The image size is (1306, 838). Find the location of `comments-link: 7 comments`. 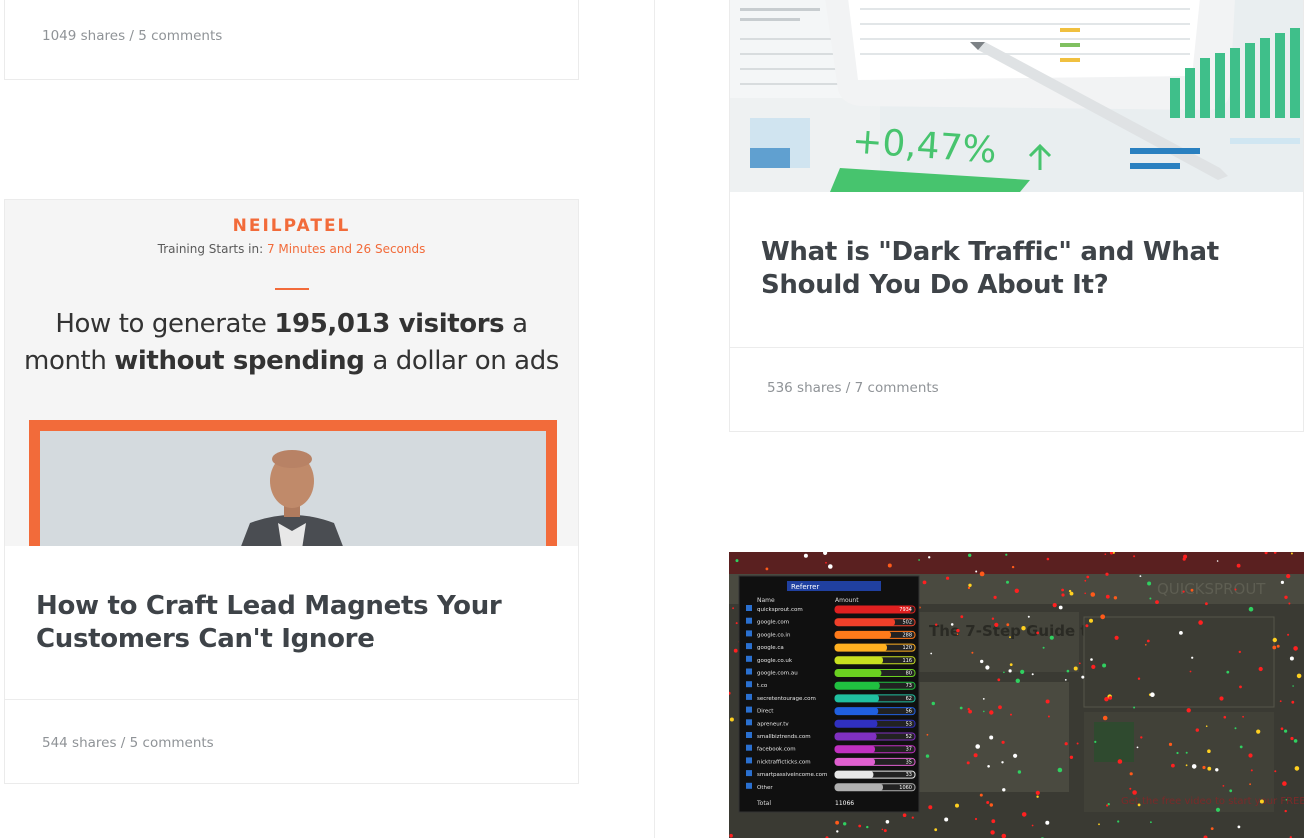

comments-link: 7 comments is located at coordinates (897, 388).